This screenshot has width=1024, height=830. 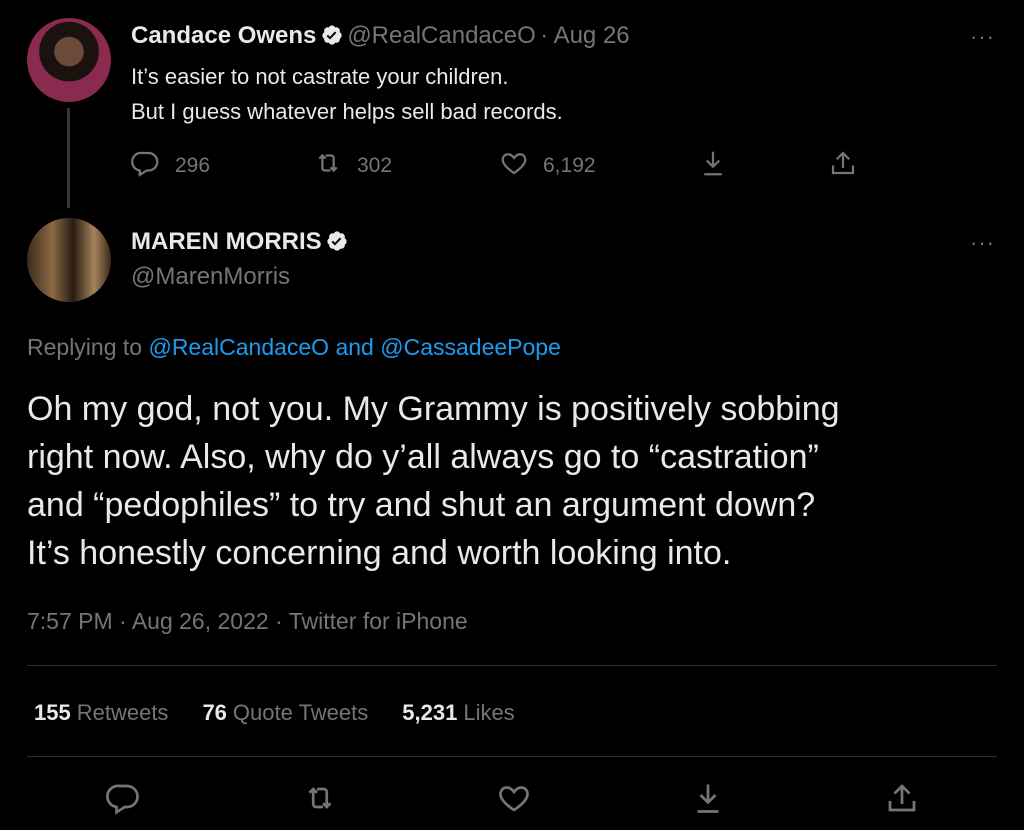 What do you see at coordinates (352, 166) in the screenshot?
I see `retweet-button: 302` at bounding box center [352, 166].